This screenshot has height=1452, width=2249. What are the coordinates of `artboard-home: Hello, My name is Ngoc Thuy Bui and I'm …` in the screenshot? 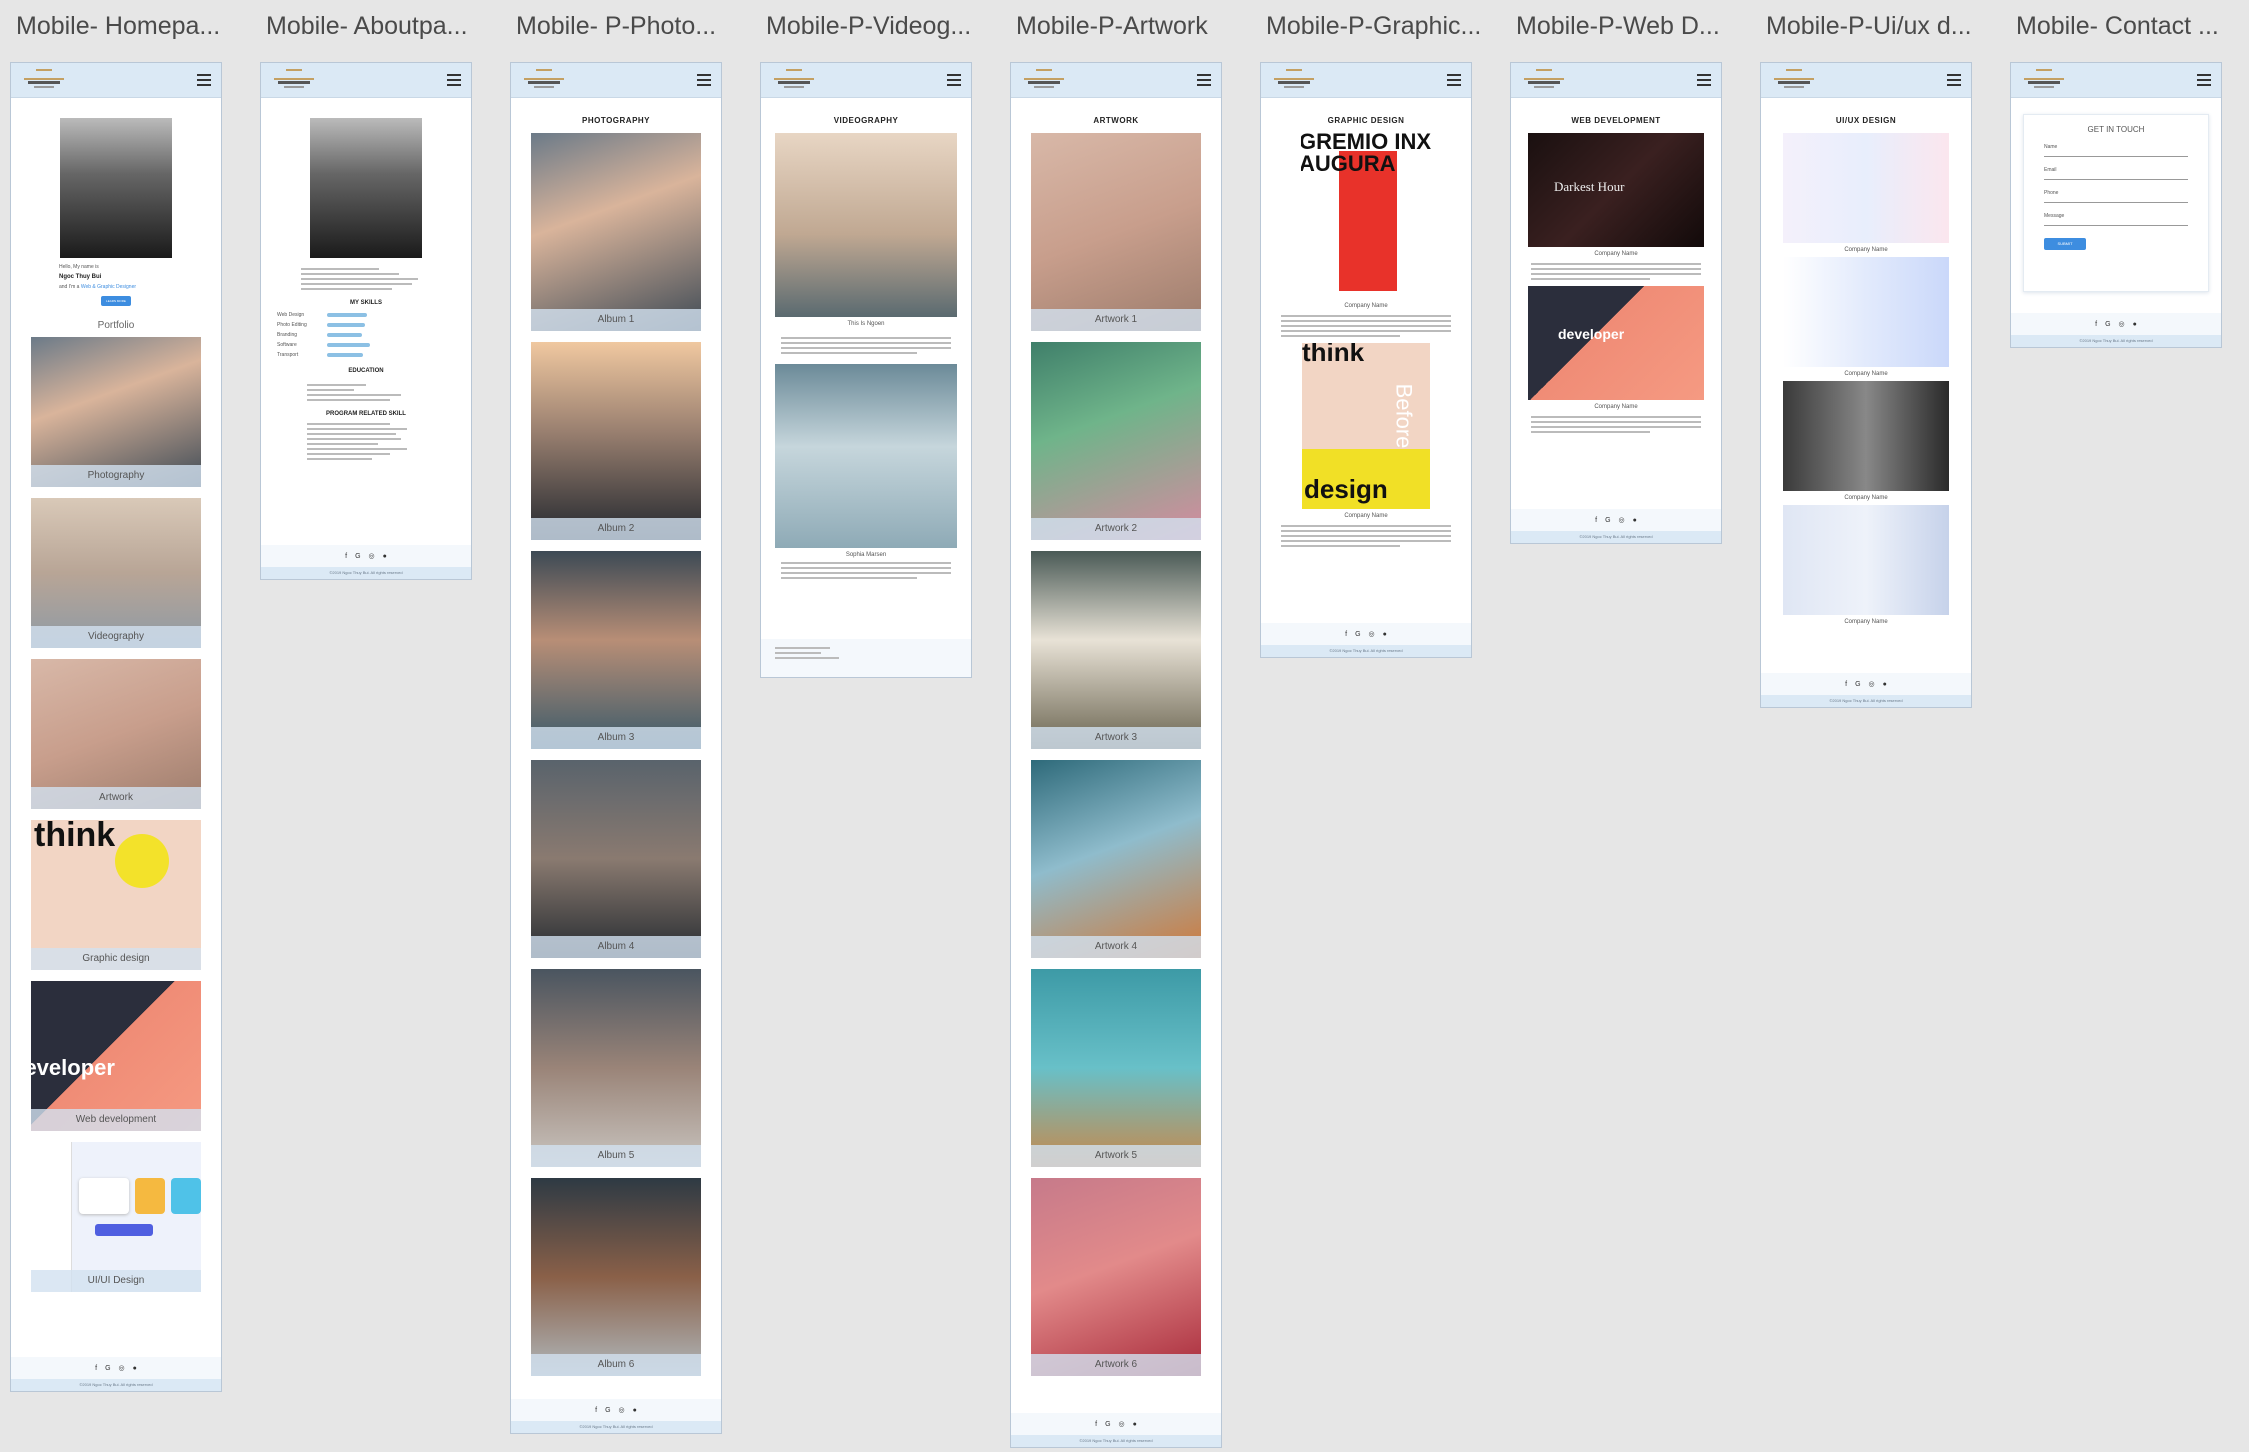 It's located at (116, 727).